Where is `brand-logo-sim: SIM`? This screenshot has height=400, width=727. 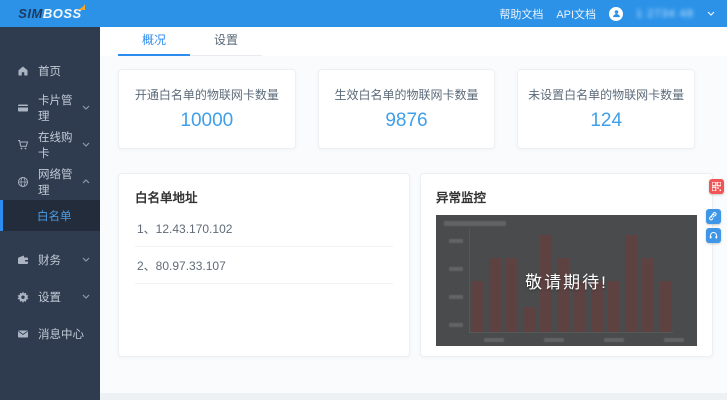
brand-logo-sim: SIM is located at coordinates (30, 13).